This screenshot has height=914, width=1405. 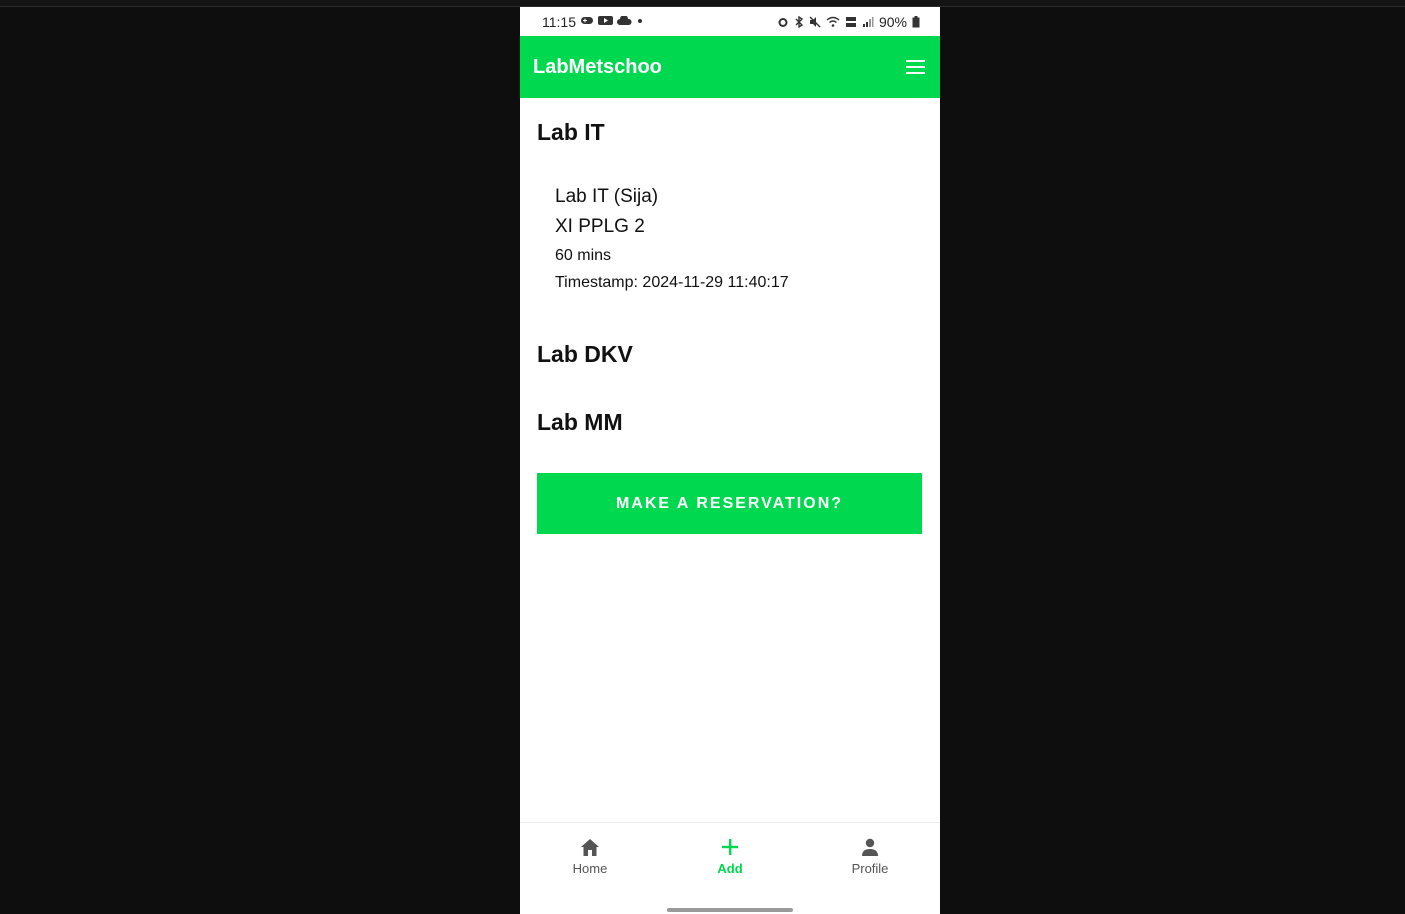 What do you see at coordinates (580, 422) in the screenshot?
I see `lab-heading-mm: Lab MM` at bounding box center [580, 422].